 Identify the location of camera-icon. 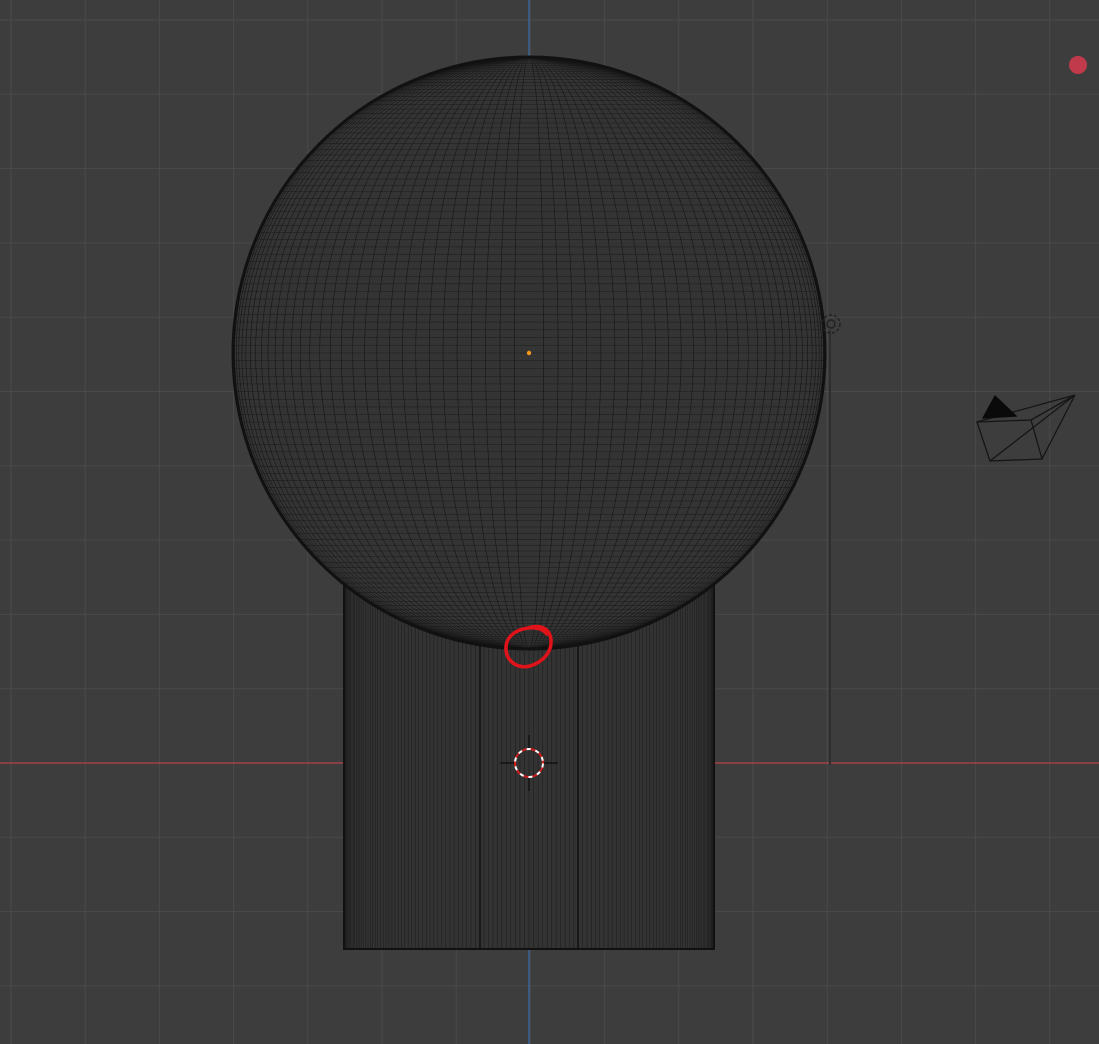
(1026, 428).